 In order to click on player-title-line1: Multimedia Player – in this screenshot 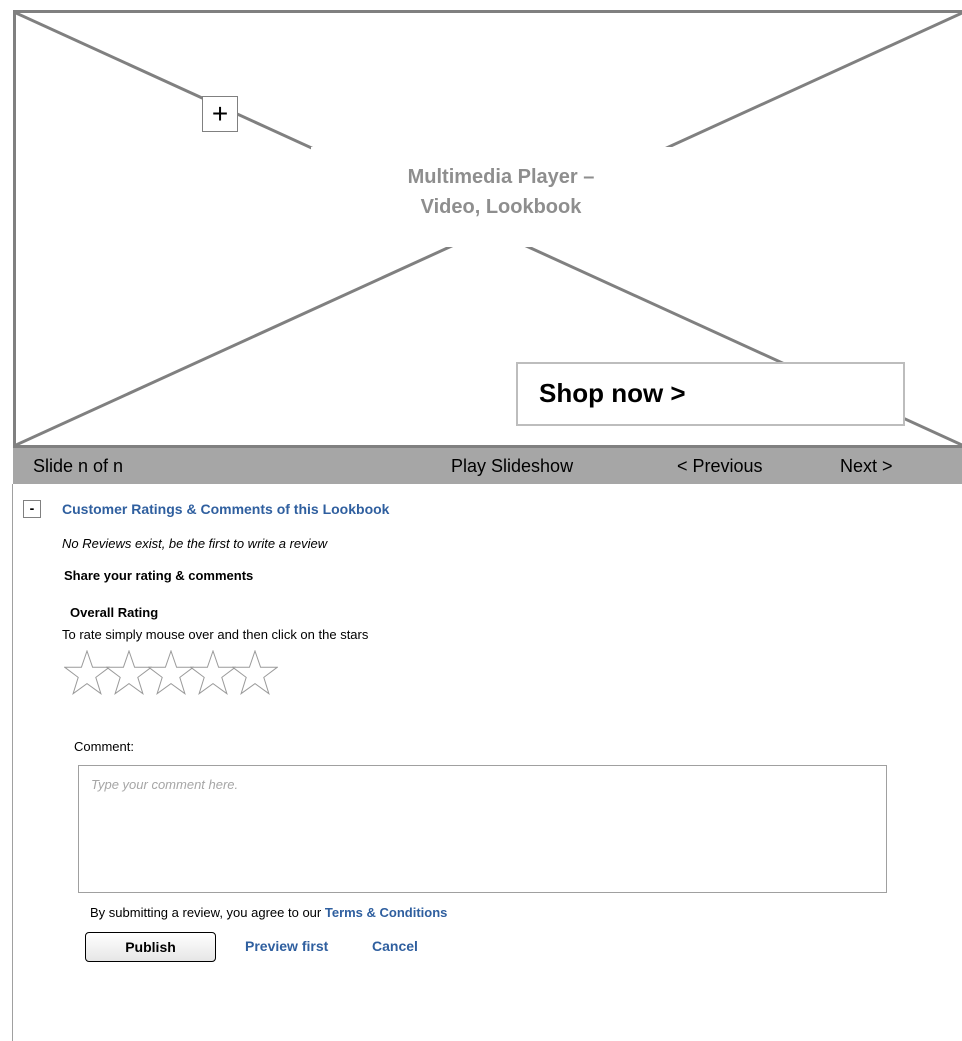, I will do `click(501, 177)`.